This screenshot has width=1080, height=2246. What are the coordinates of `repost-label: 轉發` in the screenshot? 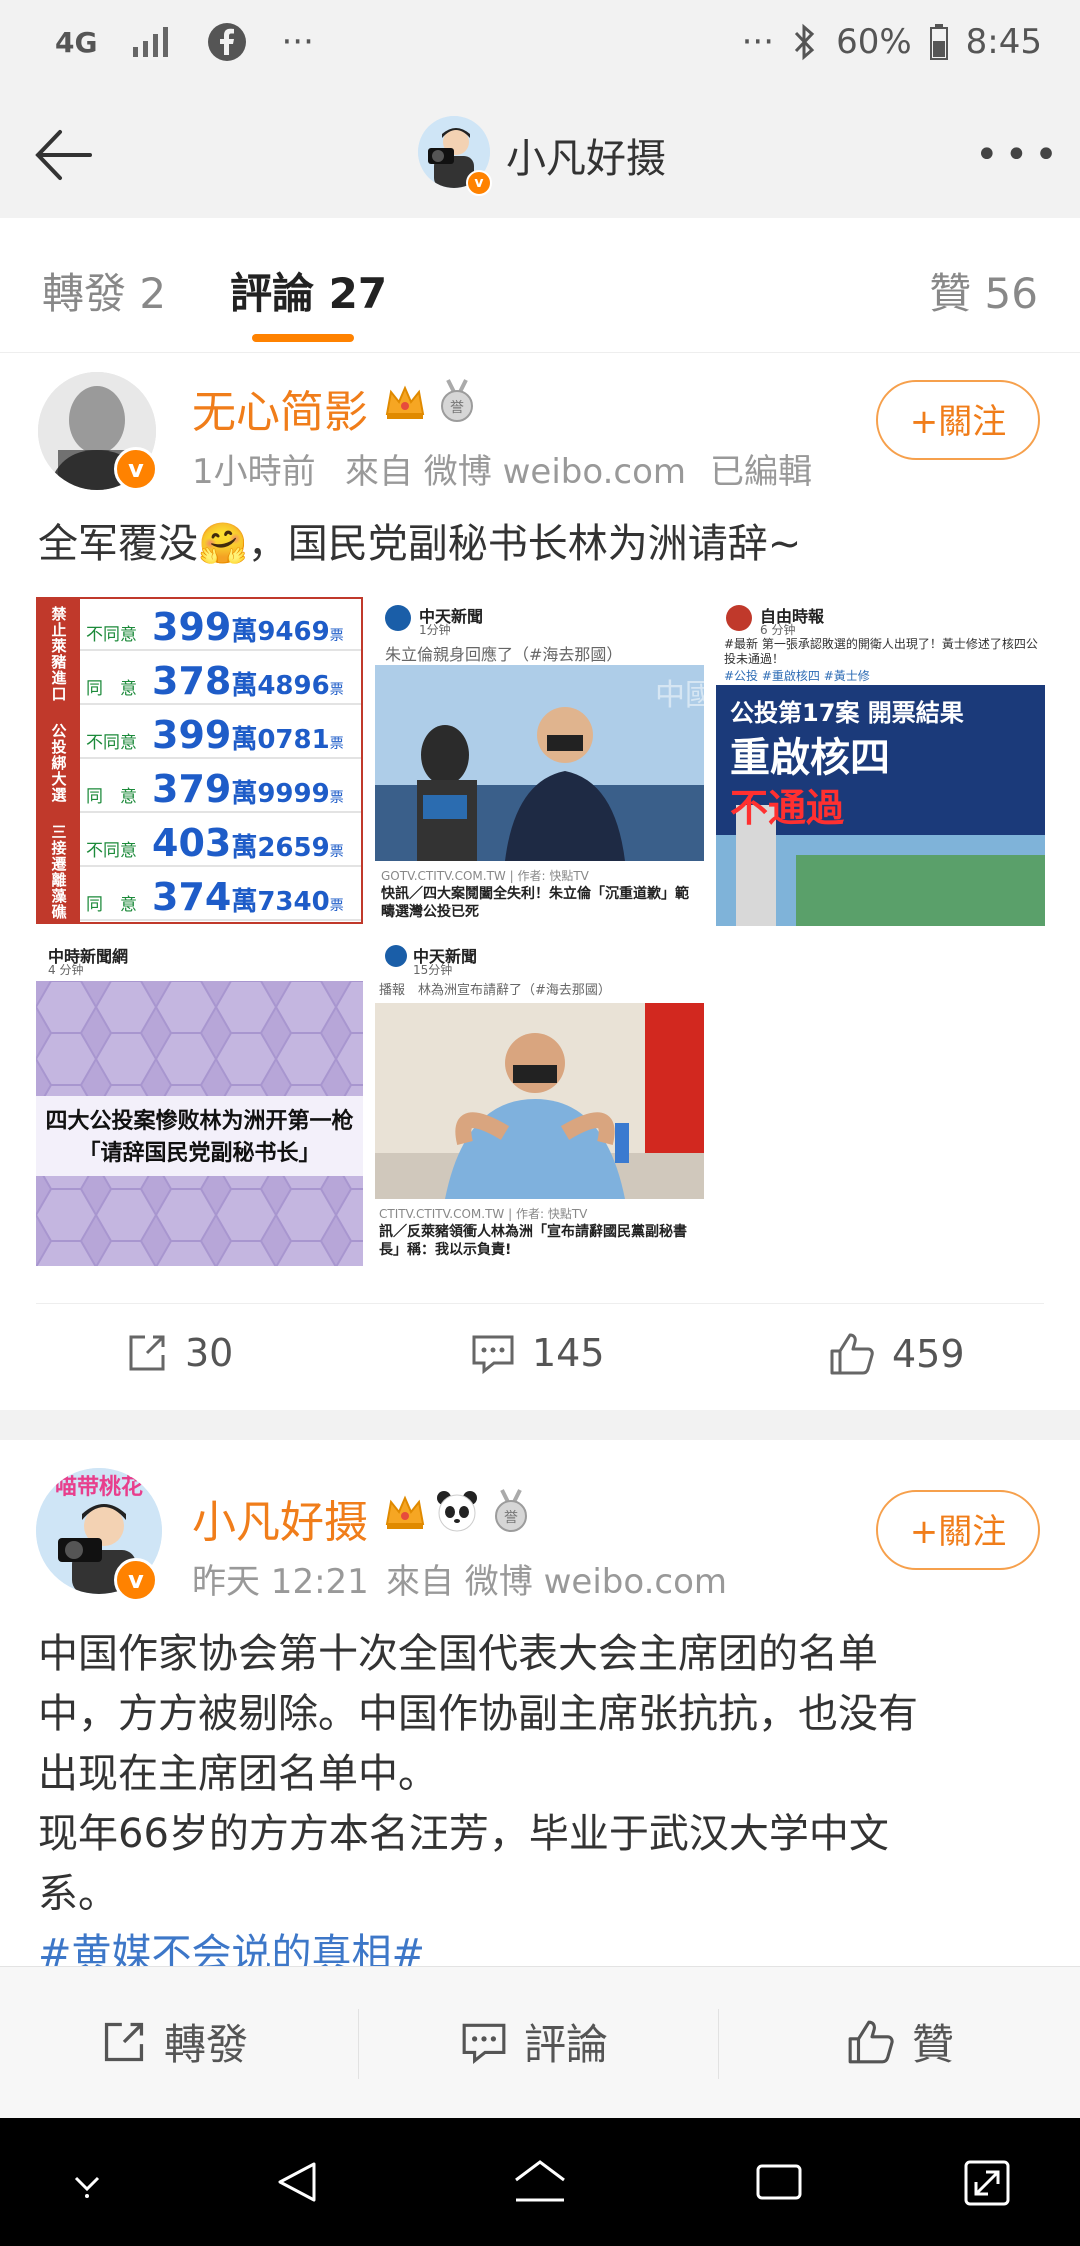 It's located at (206, 2044).